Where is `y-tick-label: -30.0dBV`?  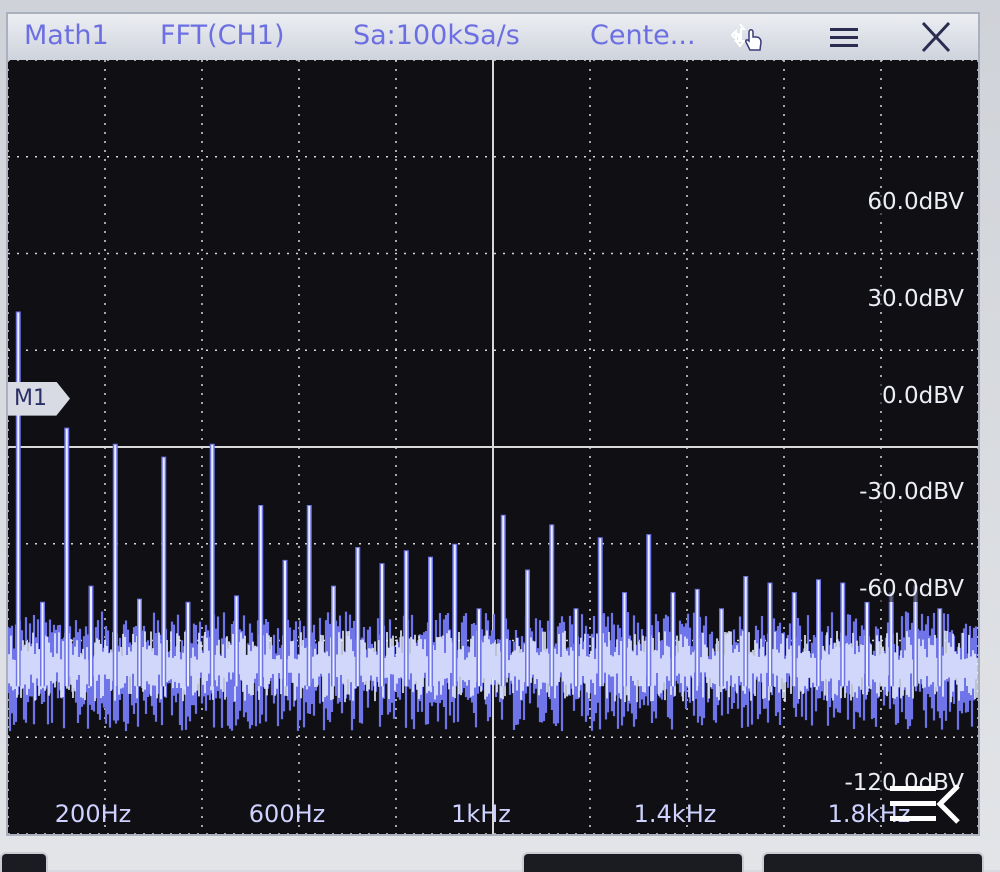 y-tick-label: -30.0dBV is located at coordinates (911, 492).